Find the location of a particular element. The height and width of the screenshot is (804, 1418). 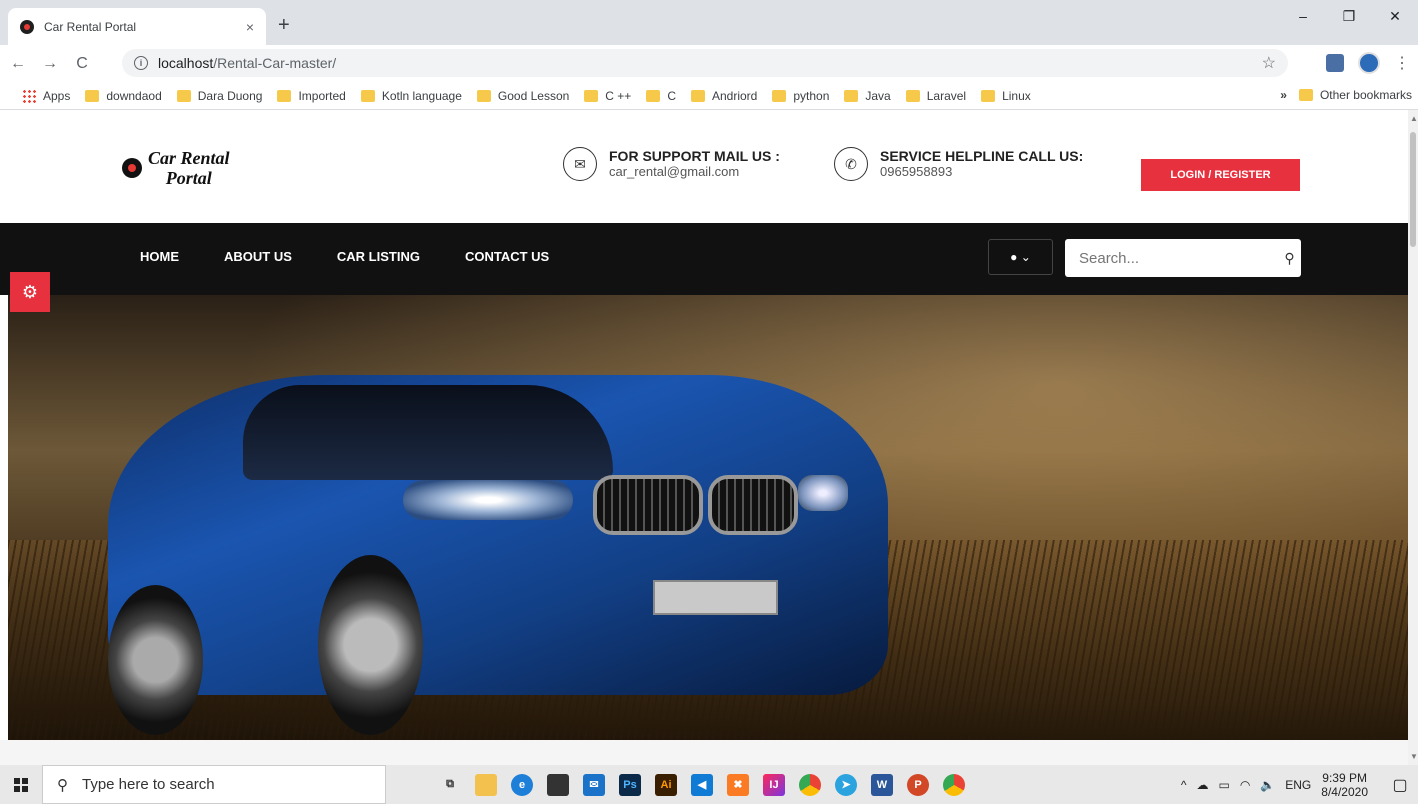

address-path: /Rental-Car-master/ is located at coordinates (275, 63).